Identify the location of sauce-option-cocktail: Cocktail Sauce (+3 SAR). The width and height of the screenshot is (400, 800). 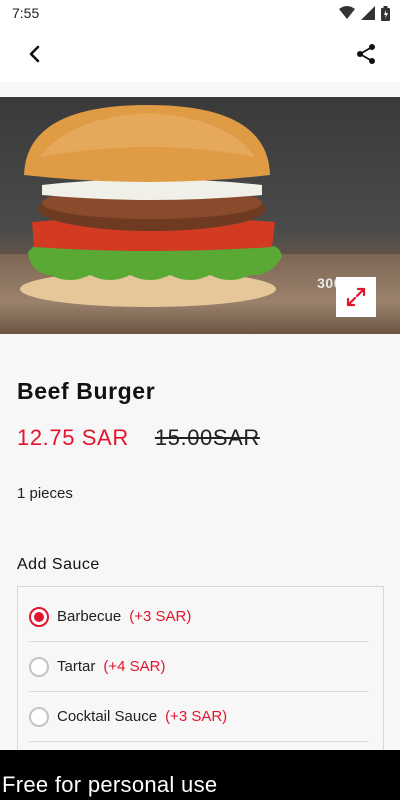
(199, 717).